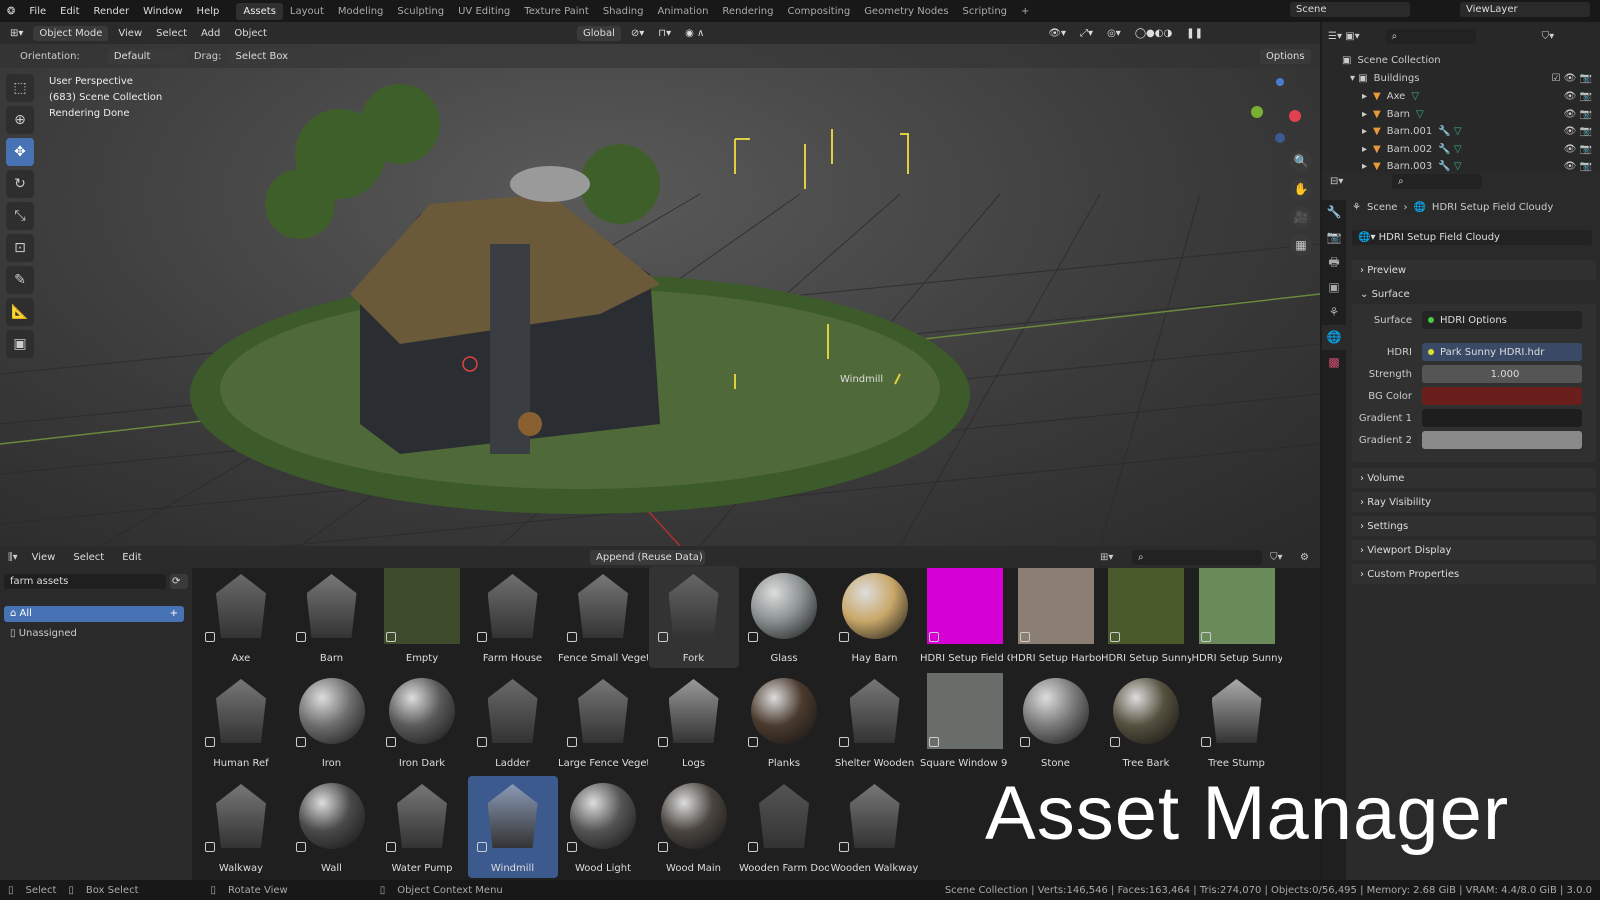 The image size is (1600, 900). I want to click on import-mode-selector: Append (Reuse Data), so click(647, 557).